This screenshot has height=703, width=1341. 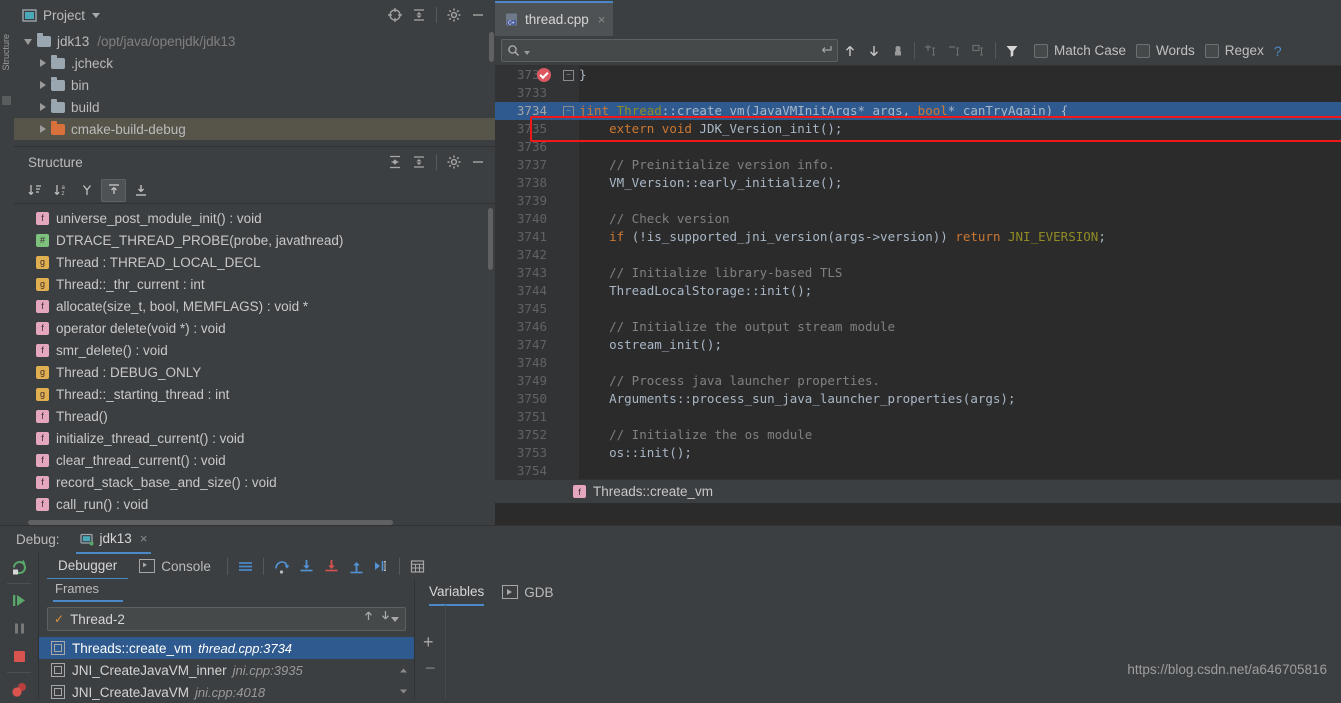 What do you see at coordinates (254, 482) in the screenshot?
I see `structure-item: f record_stack_base_and_size() : void` at bounding box center [254, 482].